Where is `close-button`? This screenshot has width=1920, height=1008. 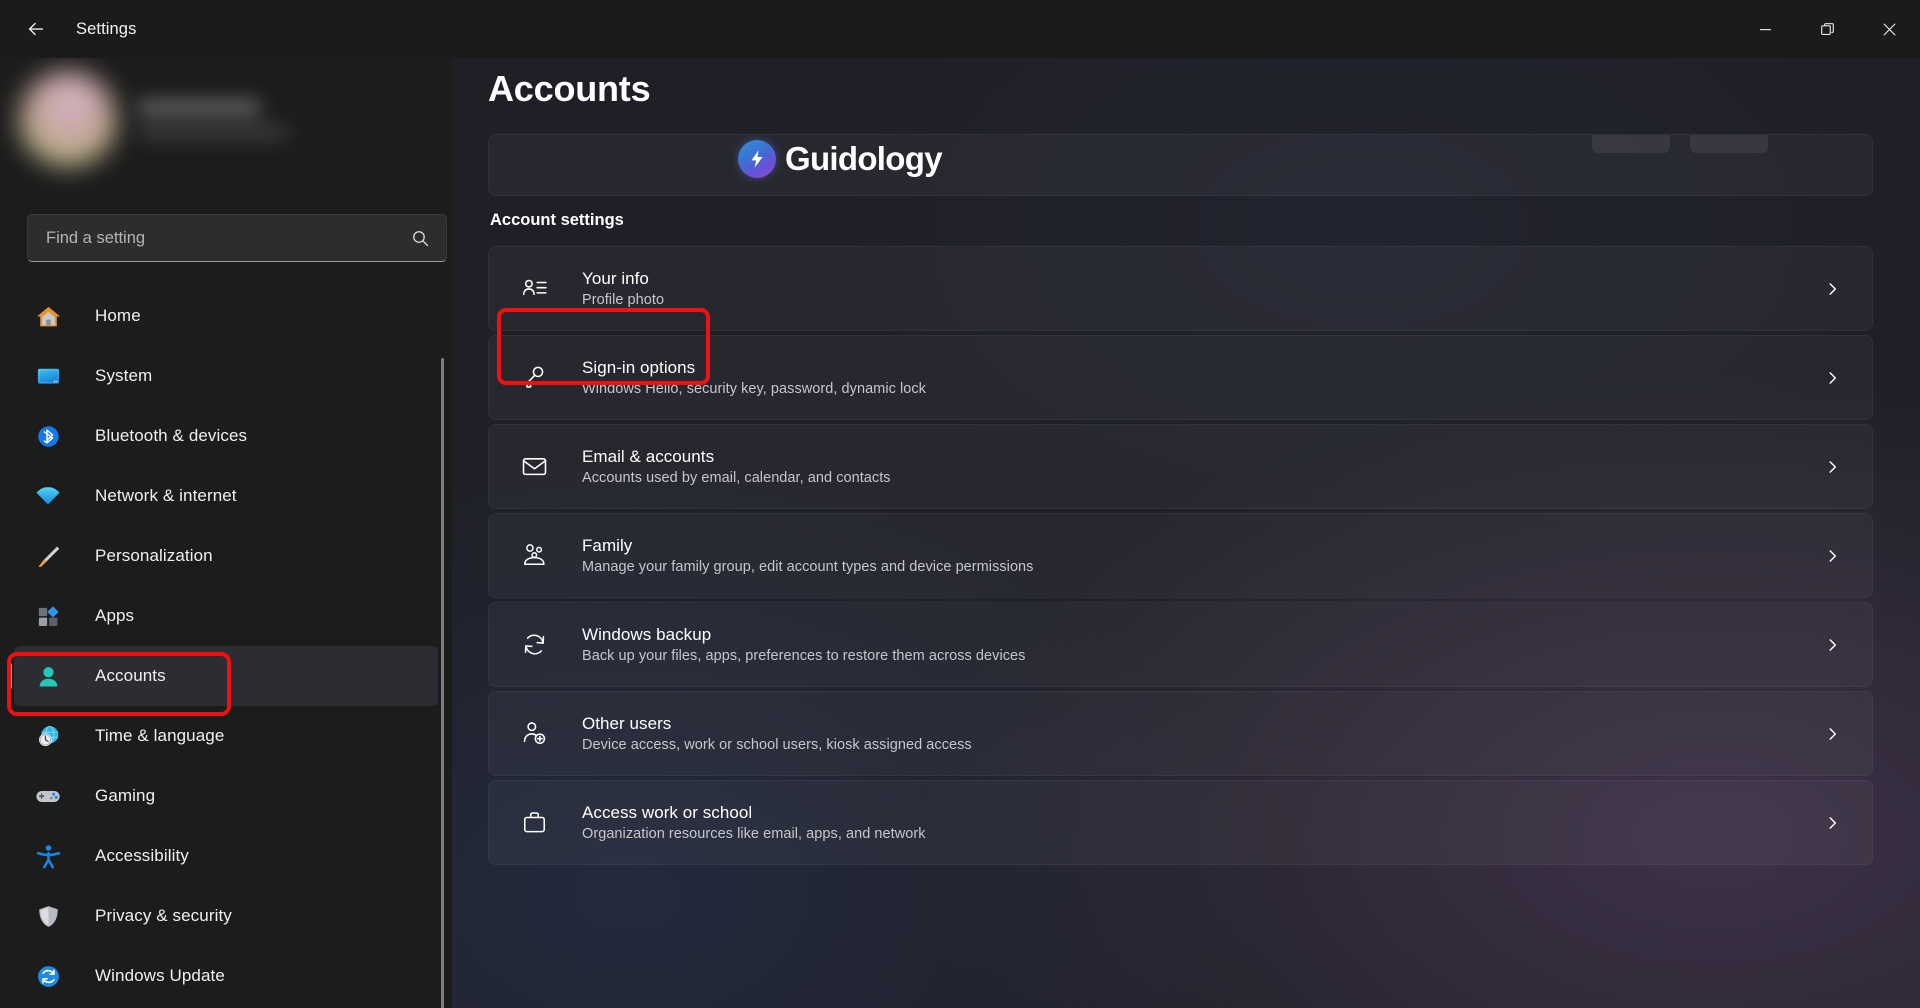 close-button is located at coordinates (1889, 29).